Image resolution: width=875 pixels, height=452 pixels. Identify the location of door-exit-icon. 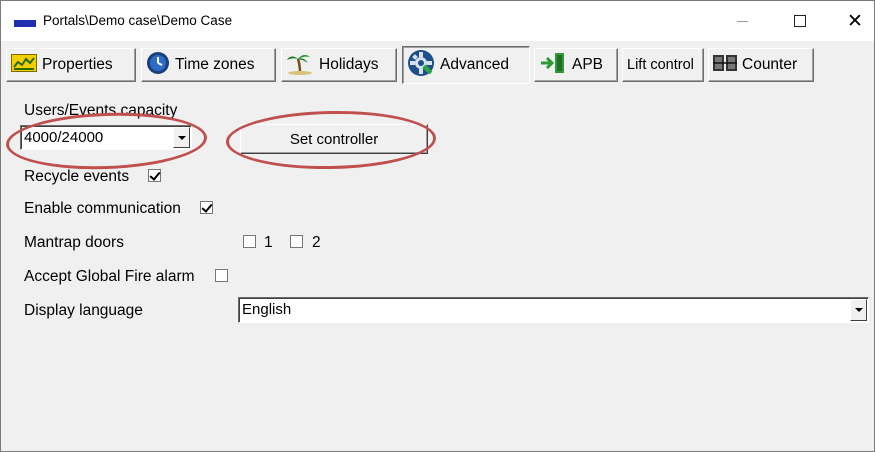
(553, 65).